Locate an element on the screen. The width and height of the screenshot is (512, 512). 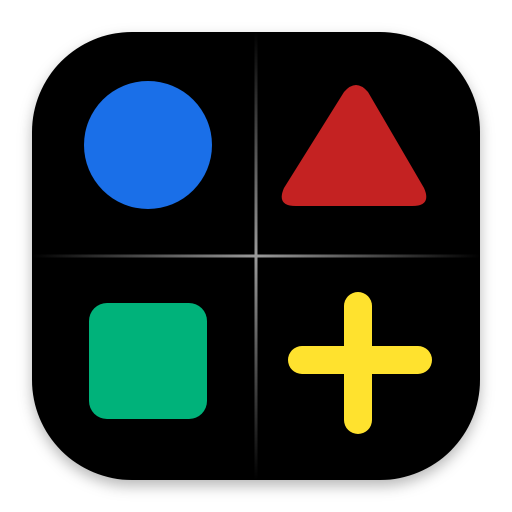
horizontal-divider is located at coordinates (256, 256).